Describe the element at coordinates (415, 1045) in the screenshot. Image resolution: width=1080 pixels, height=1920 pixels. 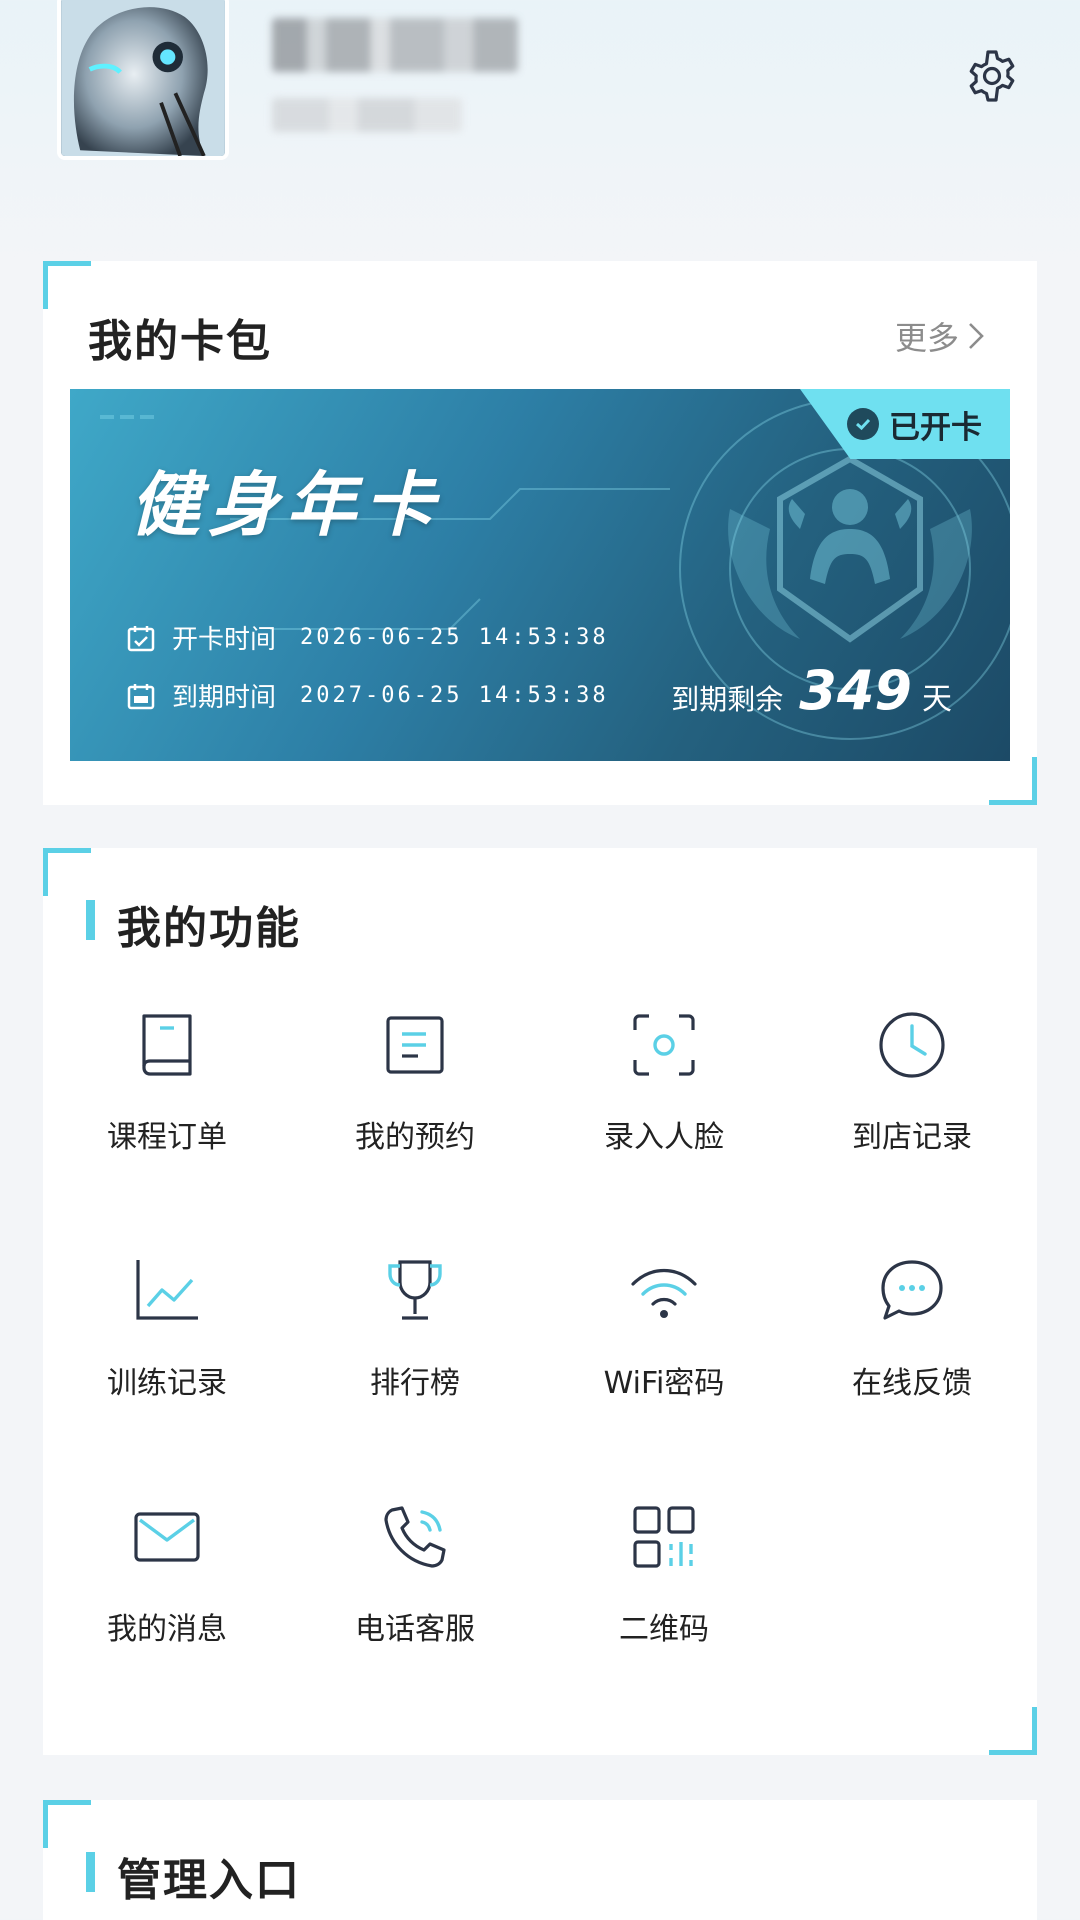
I see `document-icon` at that location.